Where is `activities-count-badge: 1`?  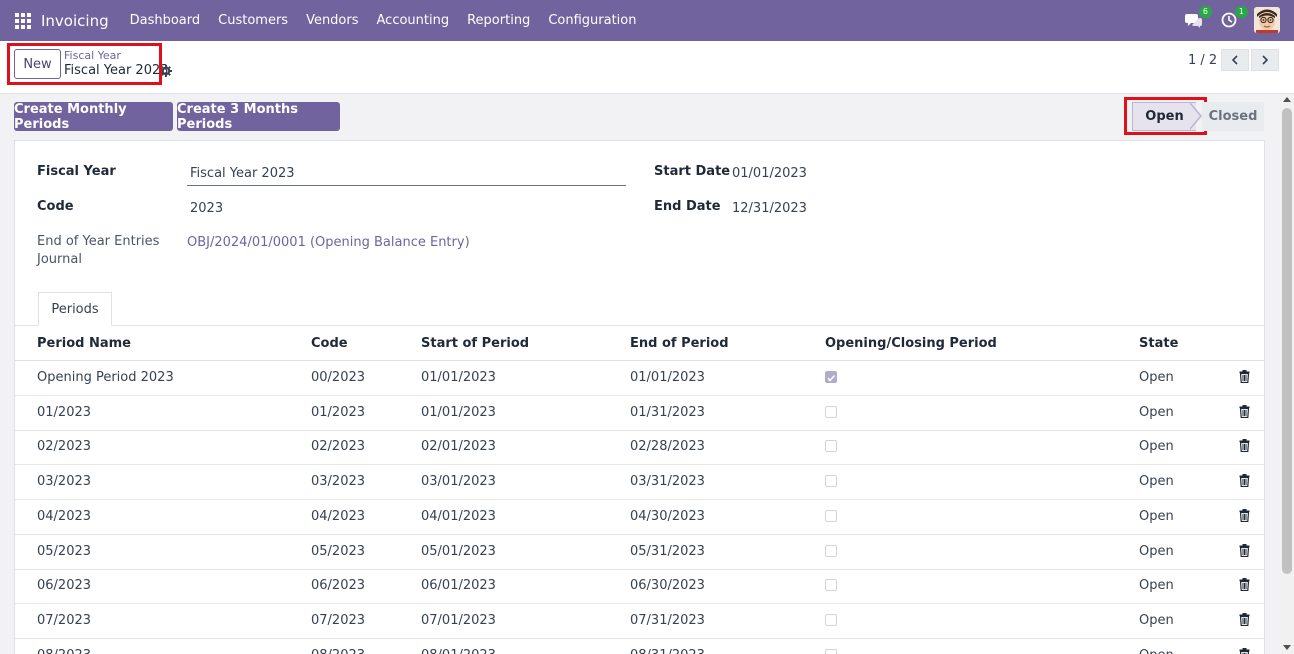
activities-count-badge: 1 is located at coordinates (1241, 12).